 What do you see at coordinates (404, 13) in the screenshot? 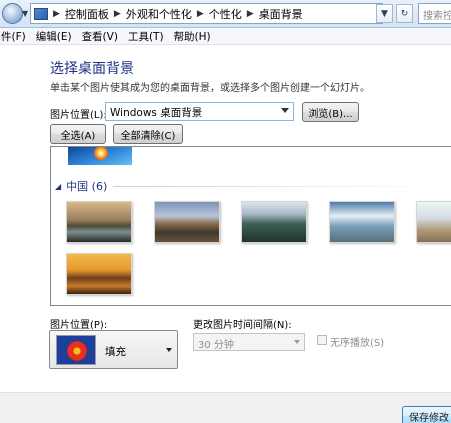
I see `refresh-icon: ↻` at bounding box center [404, 13].